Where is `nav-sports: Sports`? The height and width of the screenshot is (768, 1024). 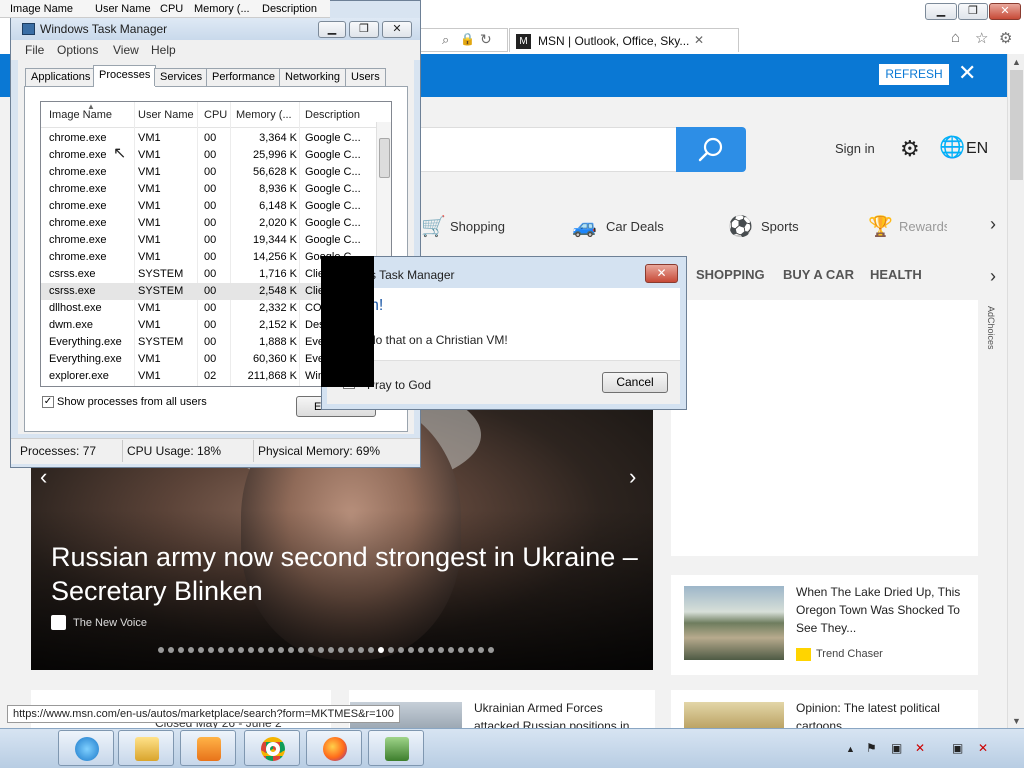
nav-sports: Sports is located at coordinates (780, 226).